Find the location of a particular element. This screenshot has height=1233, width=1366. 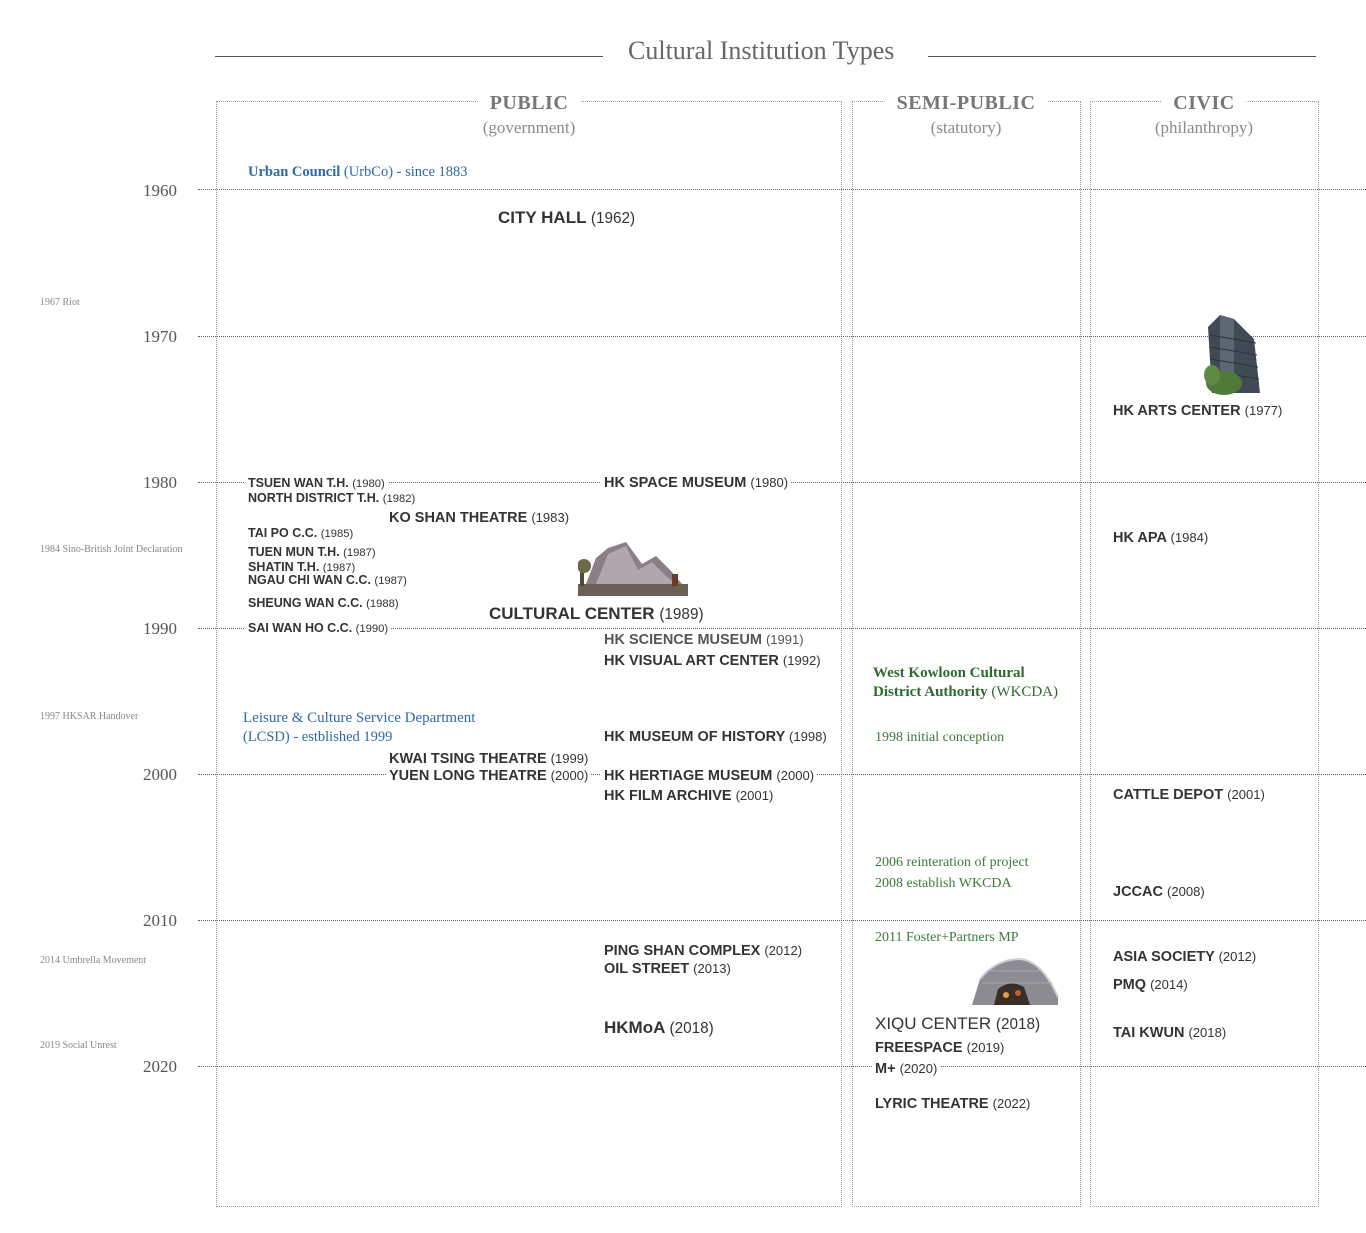

event-label: 2014 Umbrella Movement is located at coordinates (93, 960).